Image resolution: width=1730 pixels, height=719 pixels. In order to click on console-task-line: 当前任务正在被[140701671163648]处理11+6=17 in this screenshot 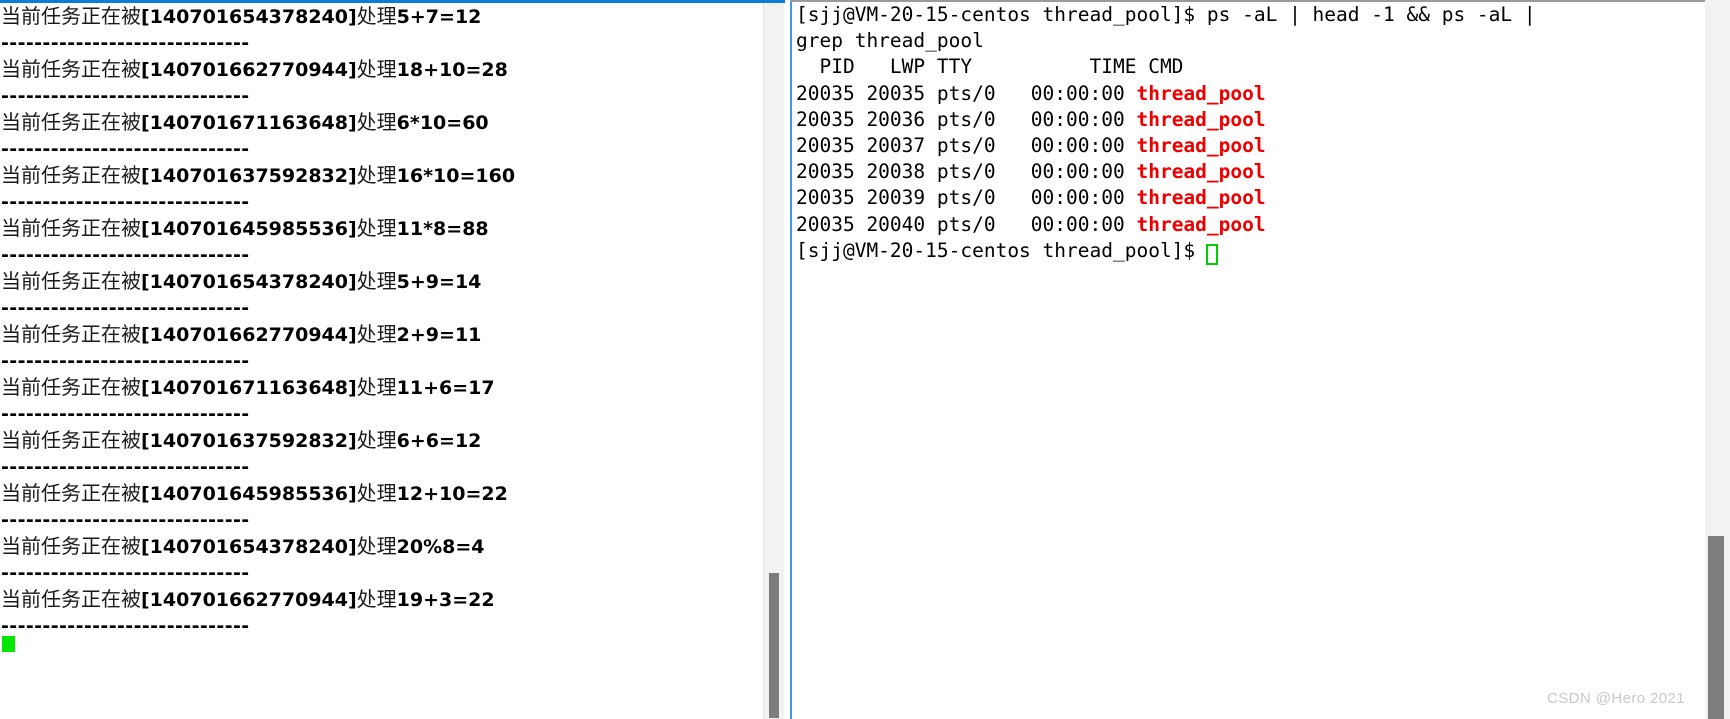, I will do `click(381, 387)`.